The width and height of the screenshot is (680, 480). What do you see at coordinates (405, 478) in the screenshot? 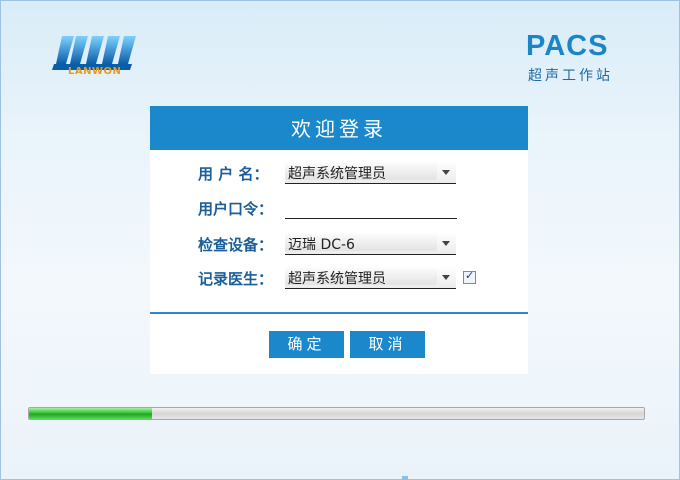
I see `resize-grip` at bounding box center [405, 478].